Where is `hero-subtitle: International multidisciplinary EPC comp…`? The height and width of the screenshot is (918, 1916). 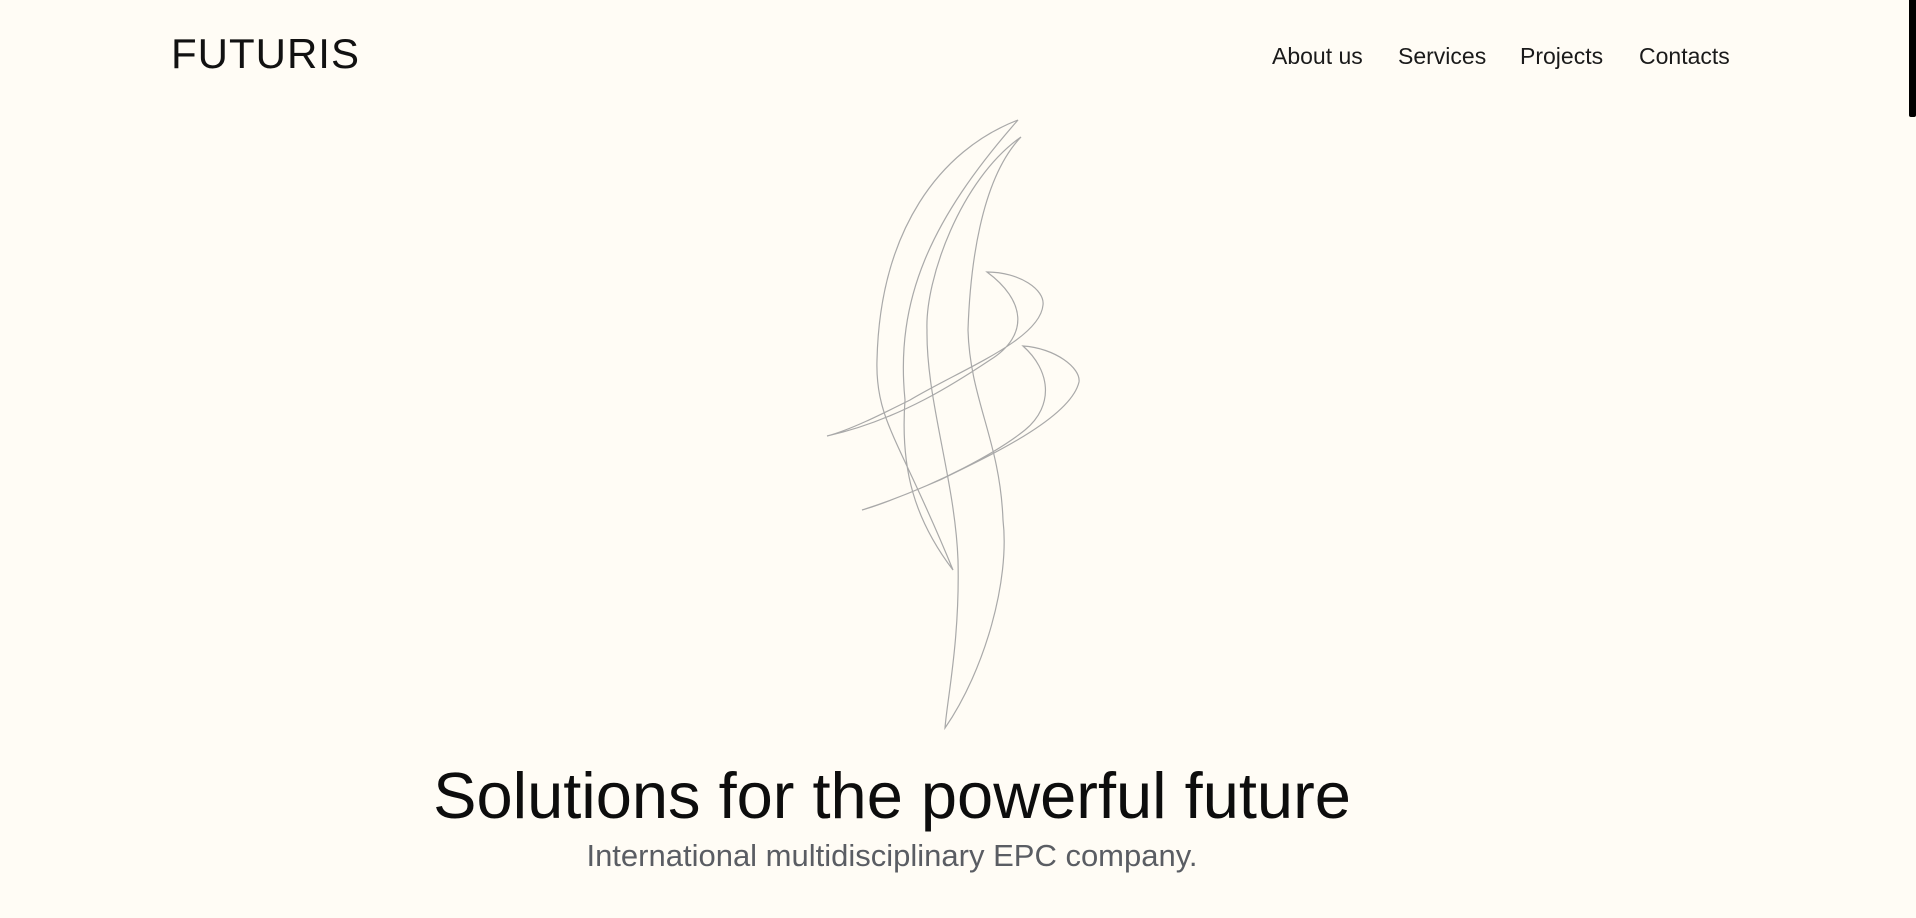 hero-subtitle: International multidisciplinary EPC comp… is located at coordinates (892, 855).